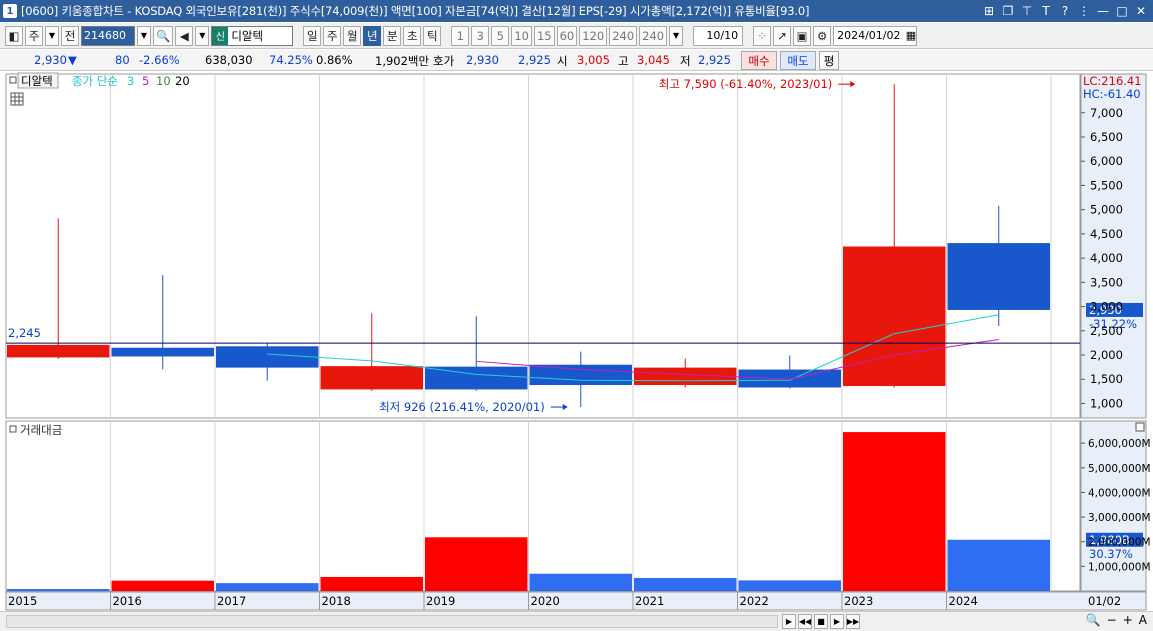  What do you see at coordinates (392, 621) in the screenshot?
I see `horizontal-scrollbar` at bounding box center [392, 621].